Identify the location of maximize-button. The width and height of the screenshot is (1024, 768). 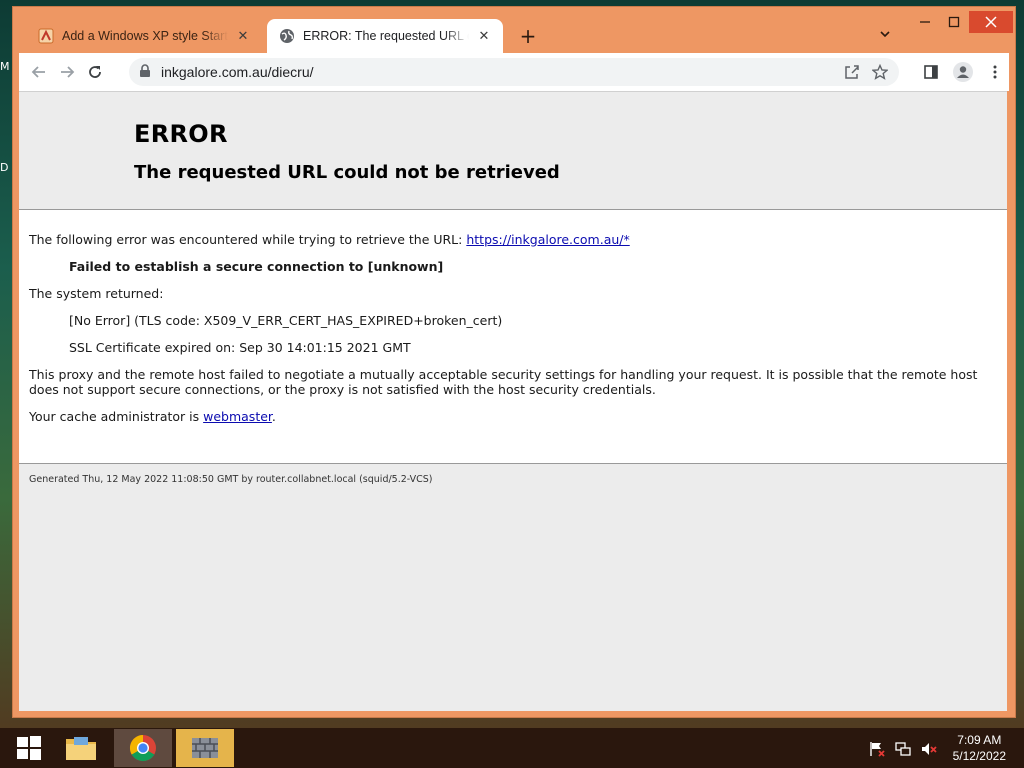
(954, 22).